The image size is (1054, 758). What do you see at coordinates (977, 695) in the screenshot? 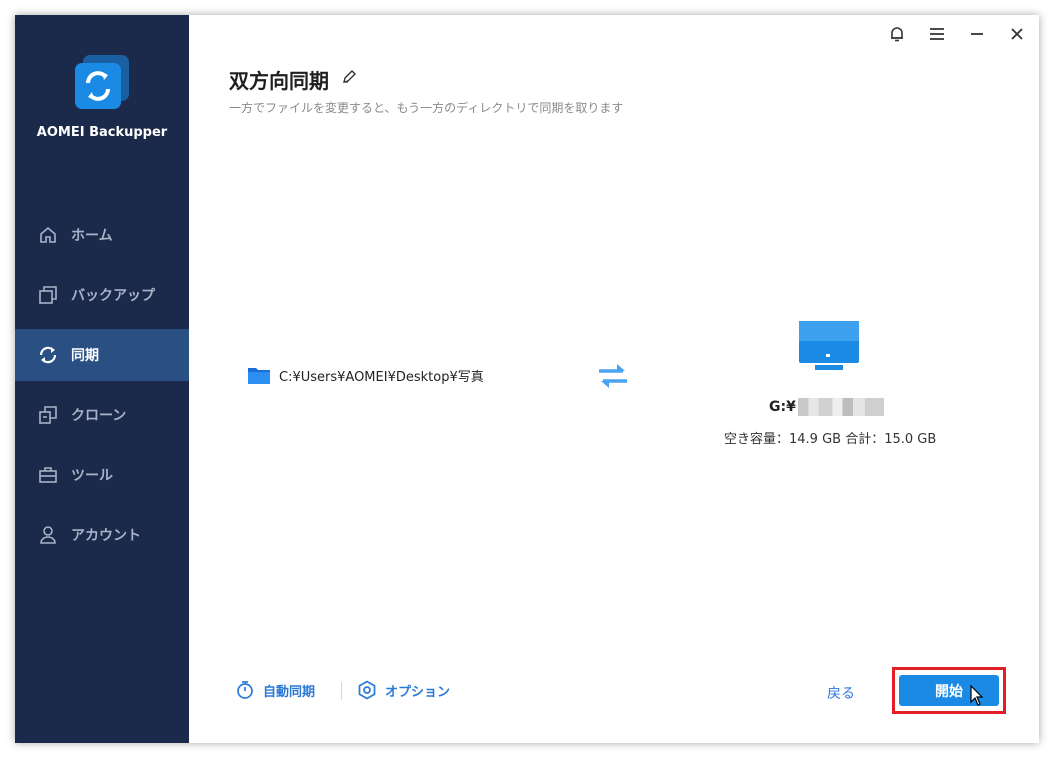
I see `mouse-cursor-icon` at bounding box center [977, 695].